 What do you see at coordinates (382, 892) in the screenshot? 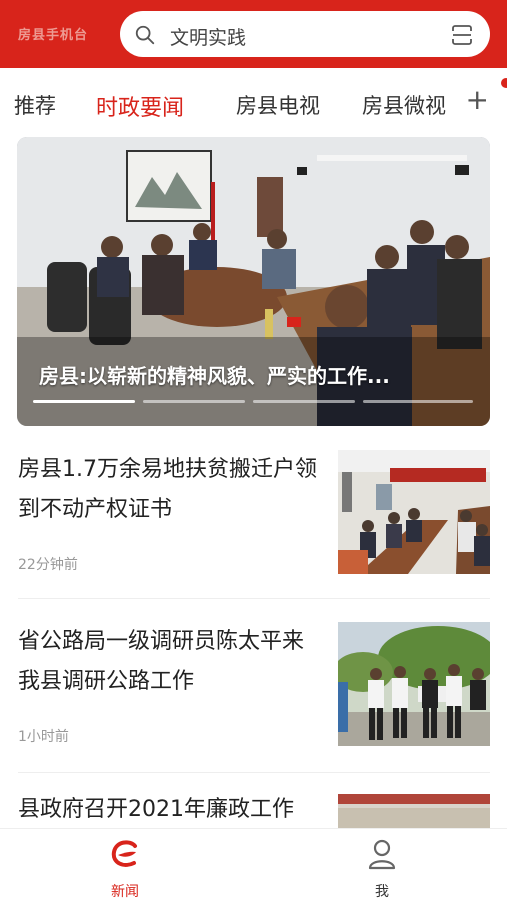
I see `nav-me-label: 我` at bounding box center [382, 892].